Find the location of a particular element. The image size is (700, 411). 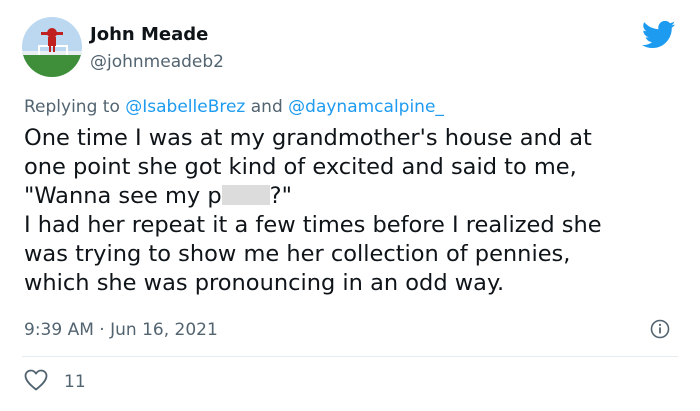

tweet-text-line: "Wanna see my p ?" is located at coordinates (357, 196).